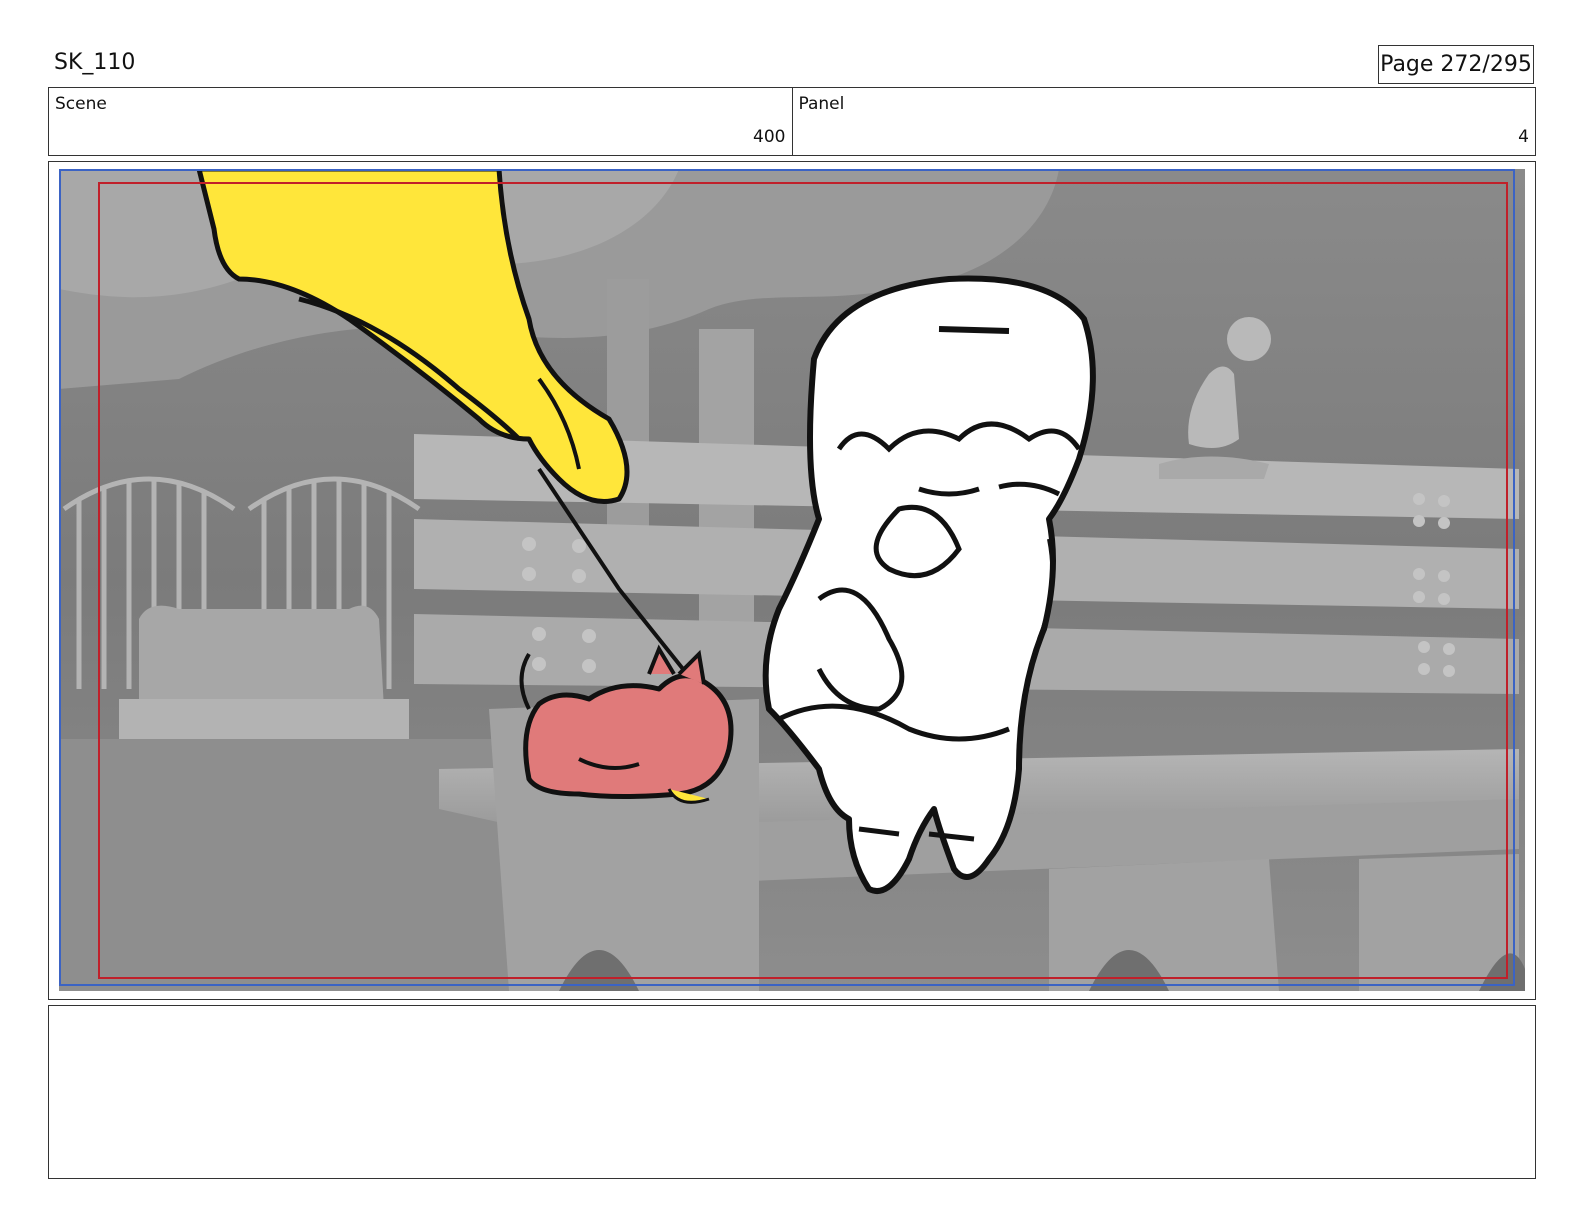 The width and height of the screenshot is (1584, 1224). I want to click on scene-number: 400, so click(769, 137).